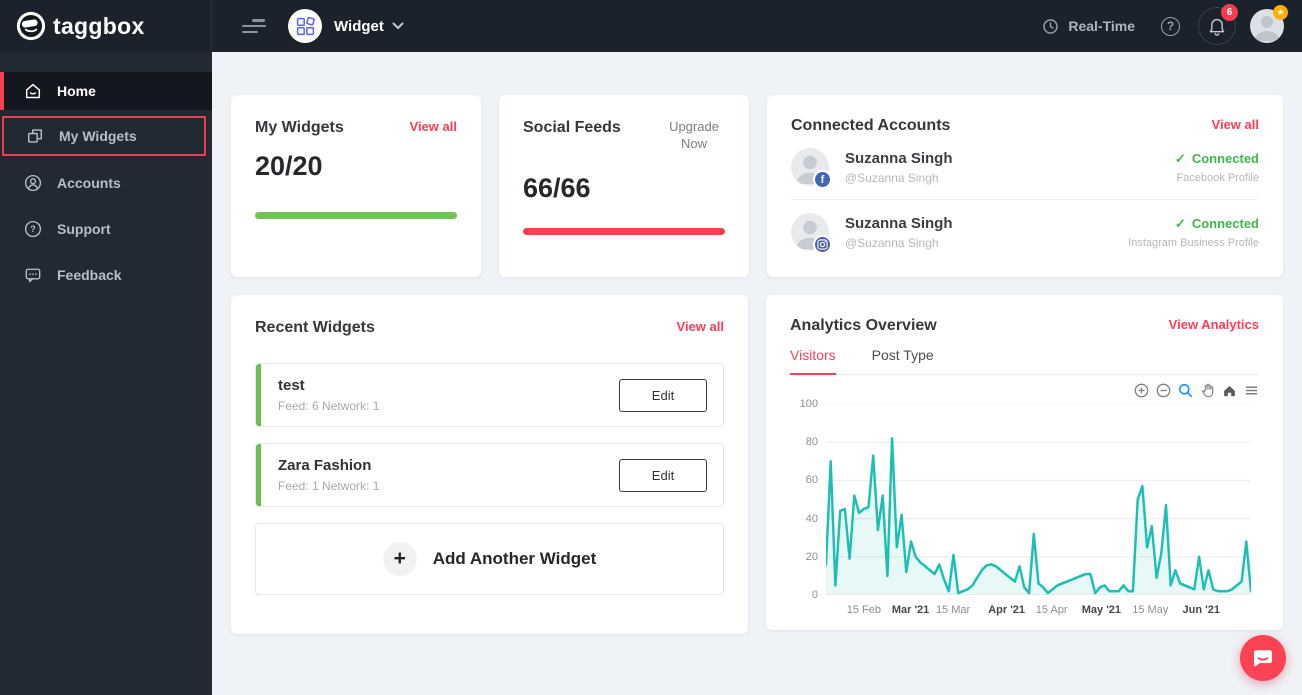 The height and width of the screenshot is (695, 1302). Describe the element at coordinates (700, 326) in the screenshot. I see `view-all-recent-link: View all` at that location.